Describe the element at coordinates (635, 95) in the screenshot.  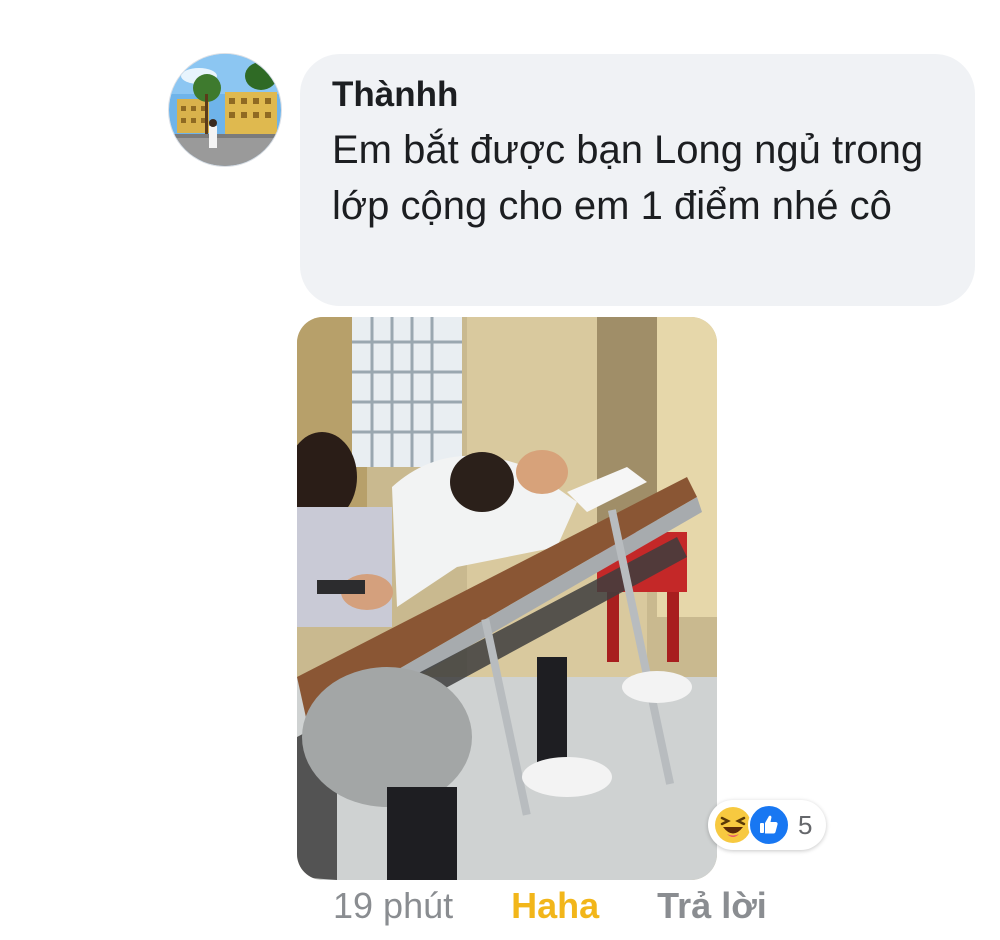
I see `comment-author: Thànhh` at that location.